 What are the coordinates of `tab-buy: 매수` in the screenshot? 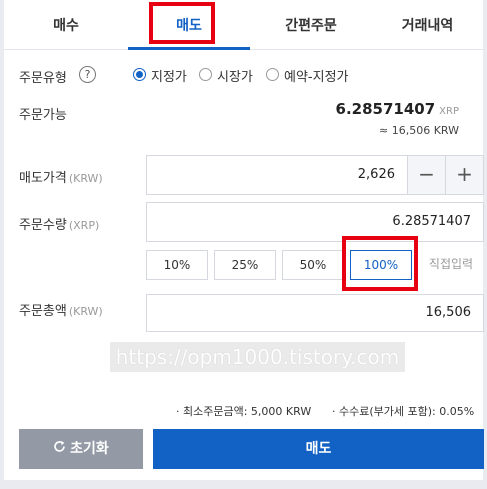 It's located at (66, 25).